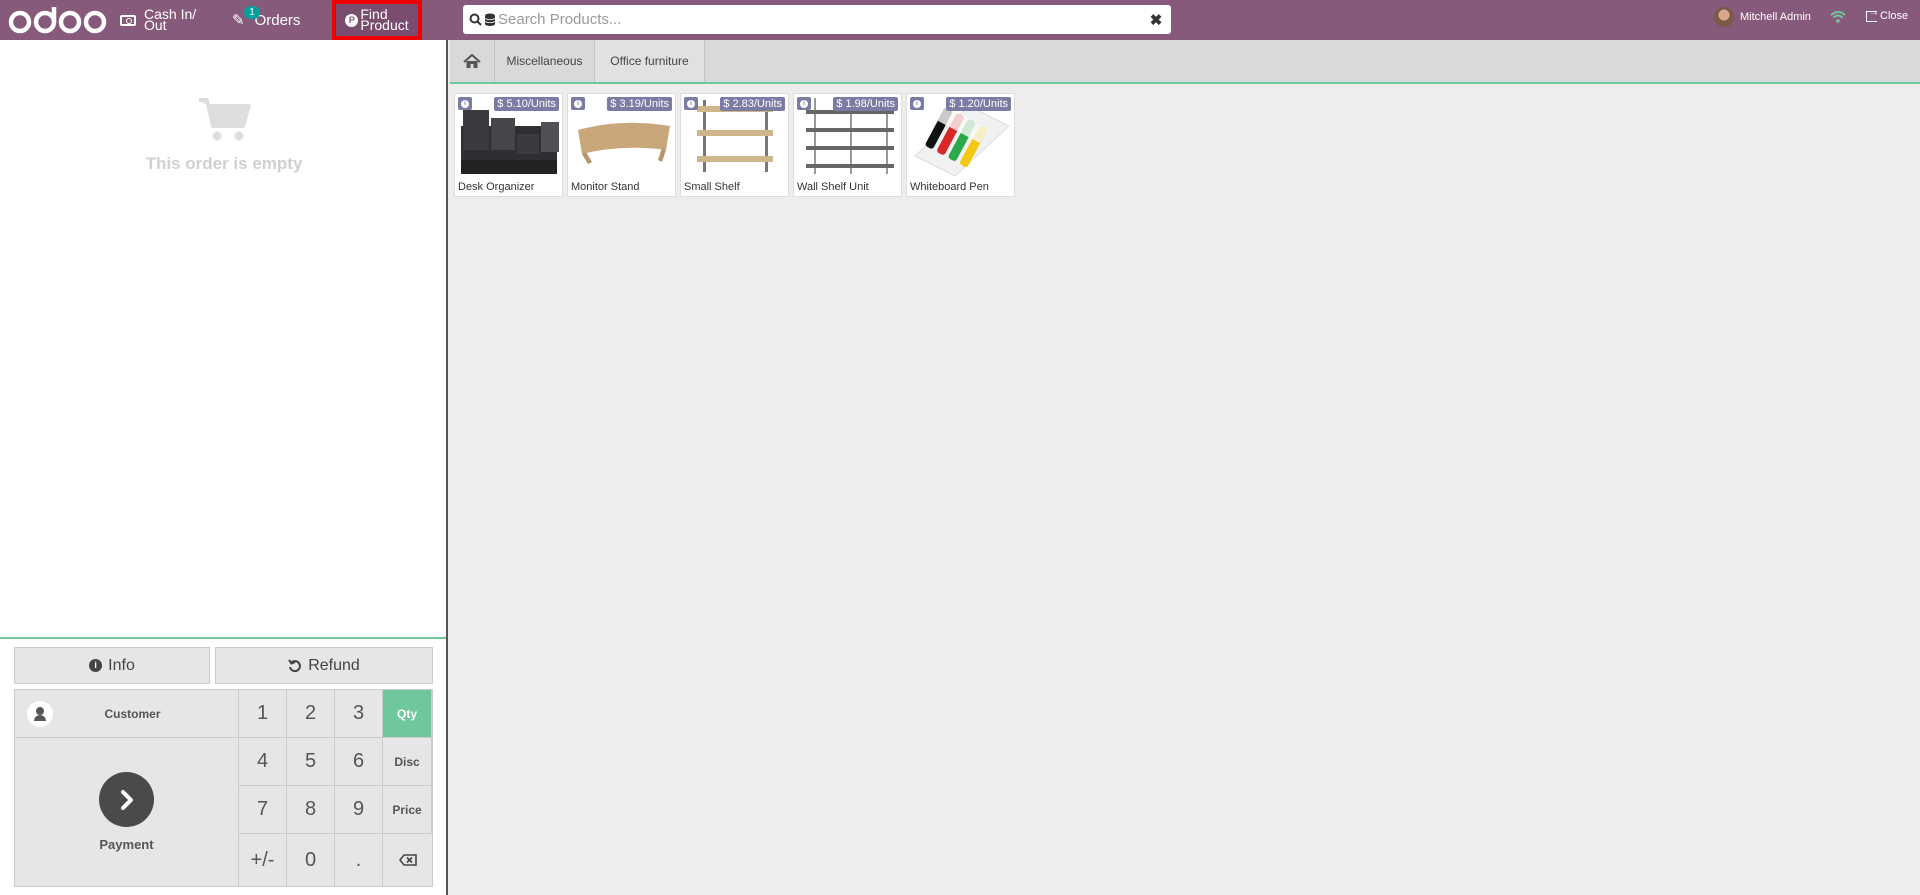  Describe the element at coordinates (128, 20) in the screenshot. I see `money-icon` at that location.